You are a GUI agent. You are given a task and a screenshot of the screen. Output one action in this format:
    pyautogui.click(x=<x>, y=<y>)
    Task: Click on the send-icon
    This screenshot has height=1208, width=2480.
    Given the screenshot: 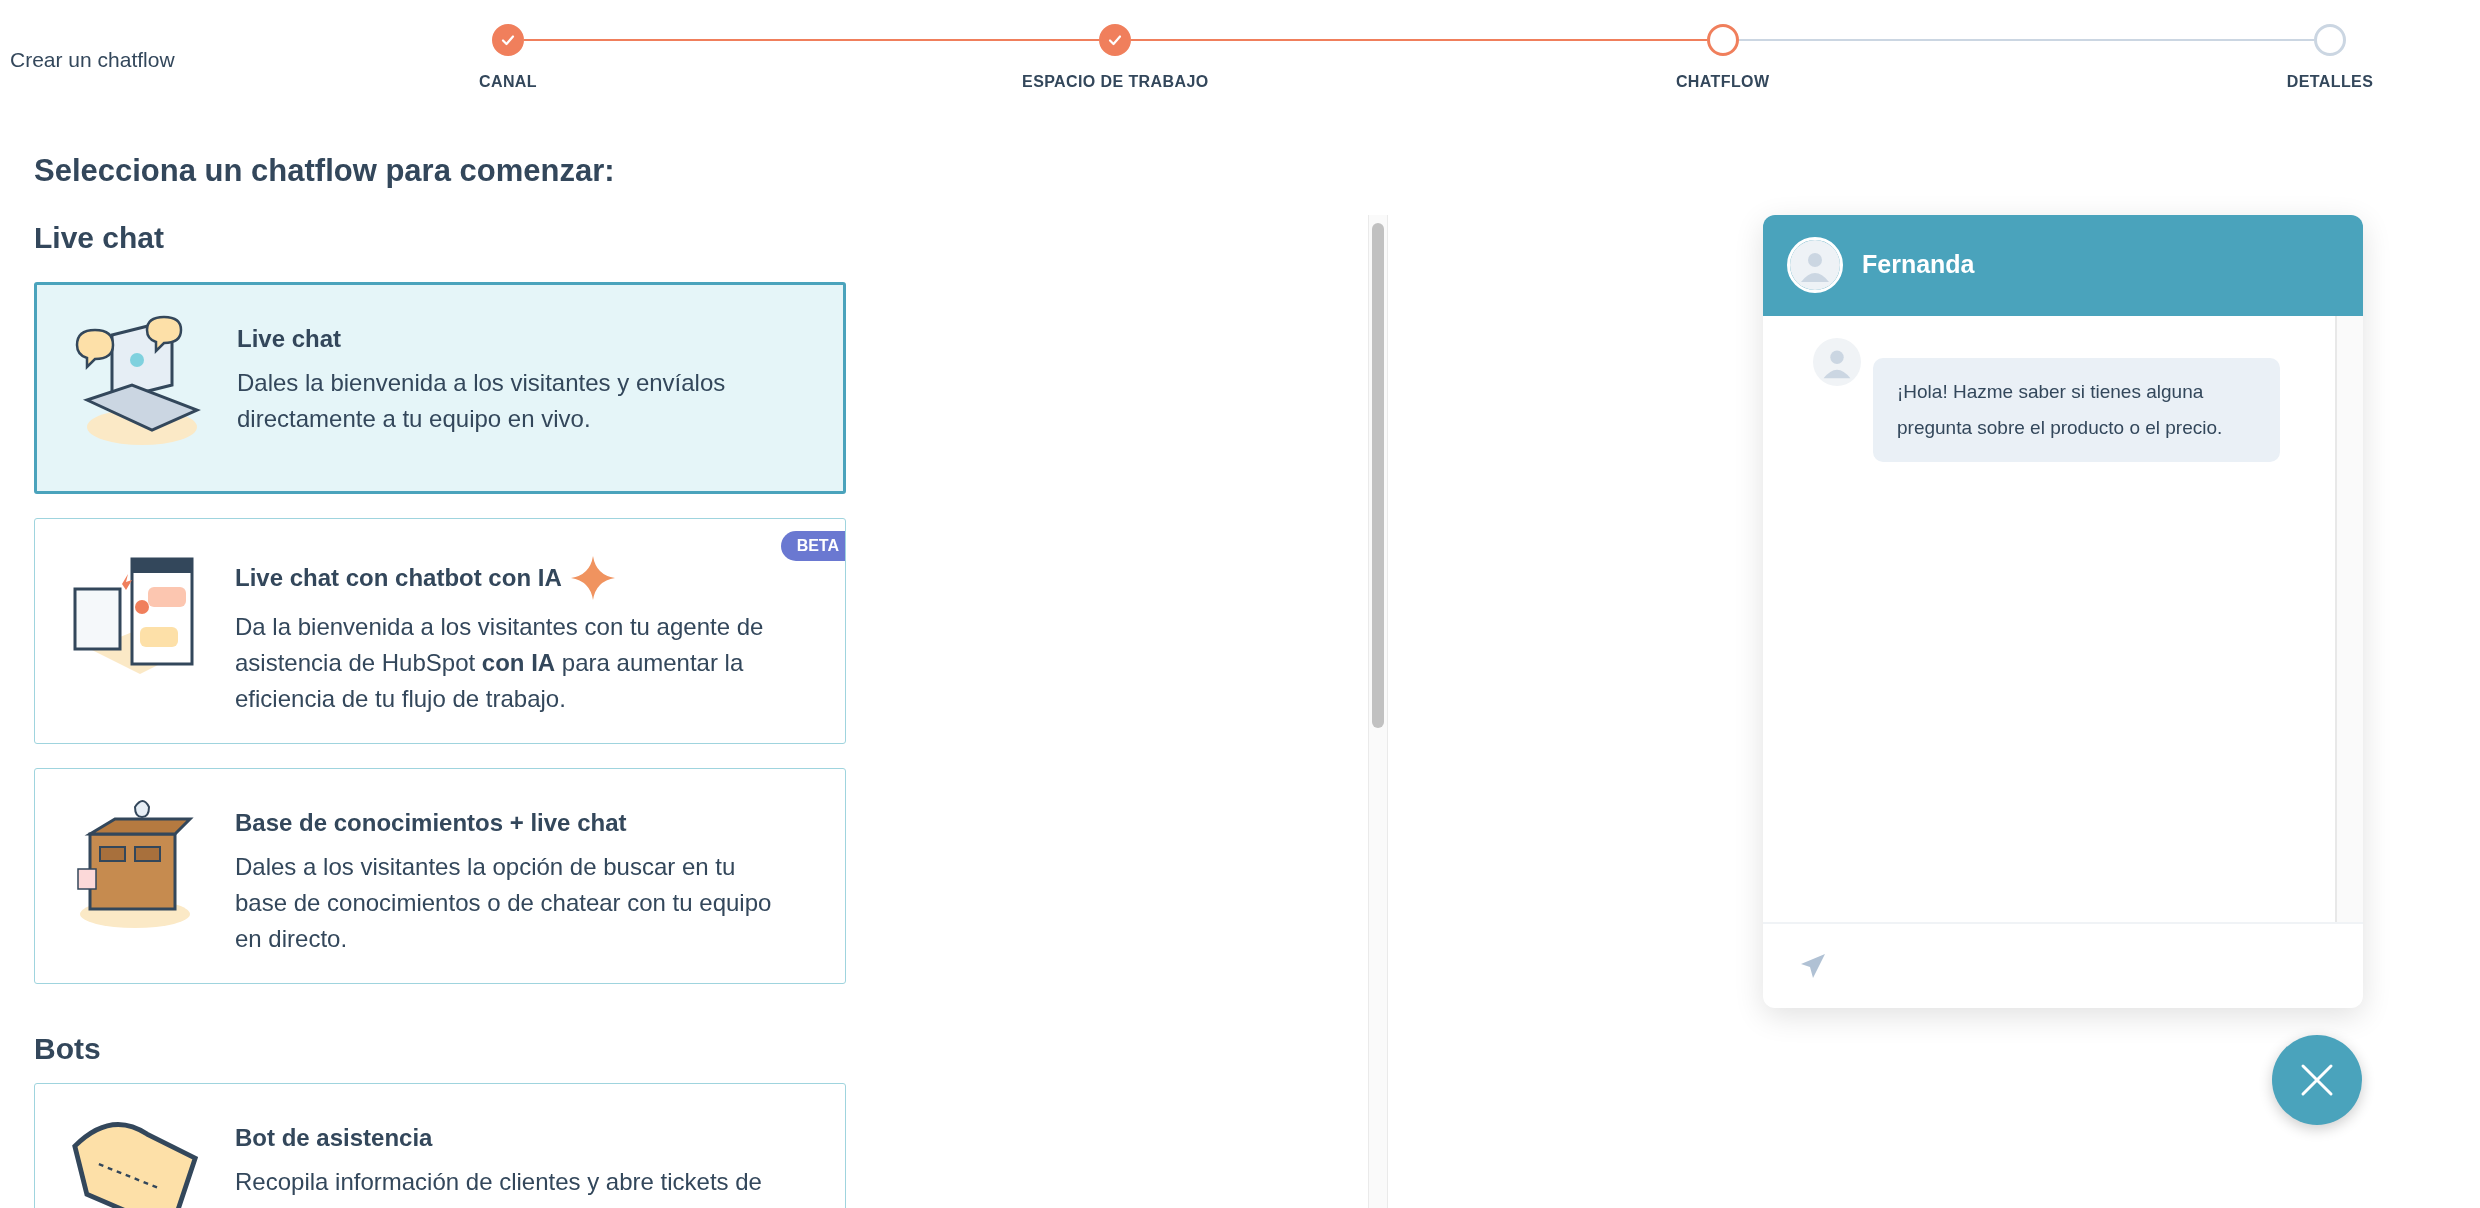 What is the action you would take?
    pyautogui.click(x=1813, y=965)
    